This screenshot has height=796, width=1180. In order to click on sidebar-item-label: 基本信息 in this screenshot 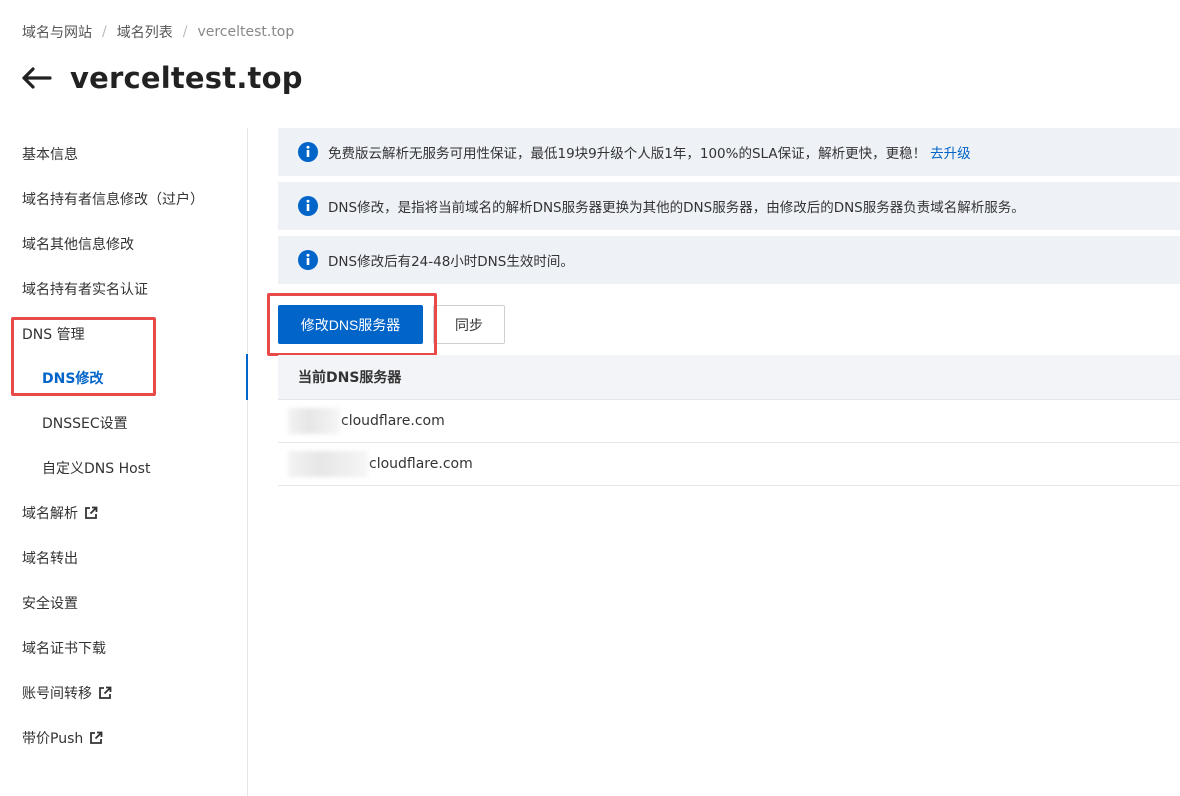, I will do `click(50, 155)`.